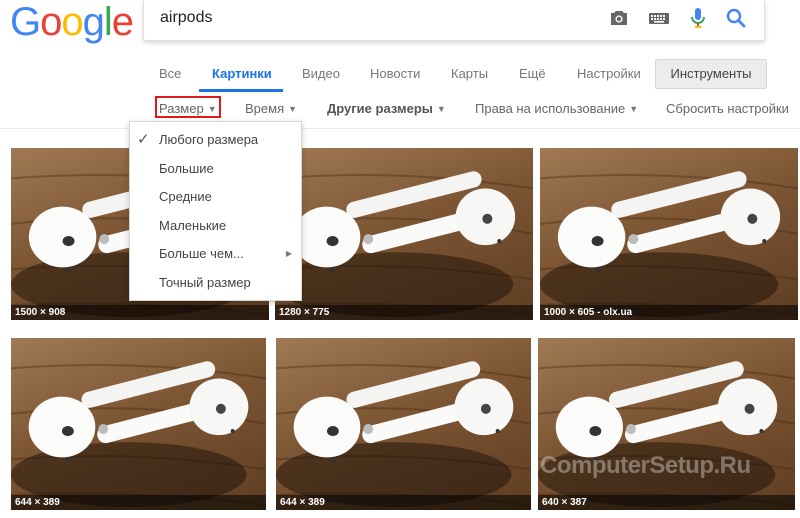 The image size is (800, 518). I want to click on logo-letter: G, so click(25, 22).